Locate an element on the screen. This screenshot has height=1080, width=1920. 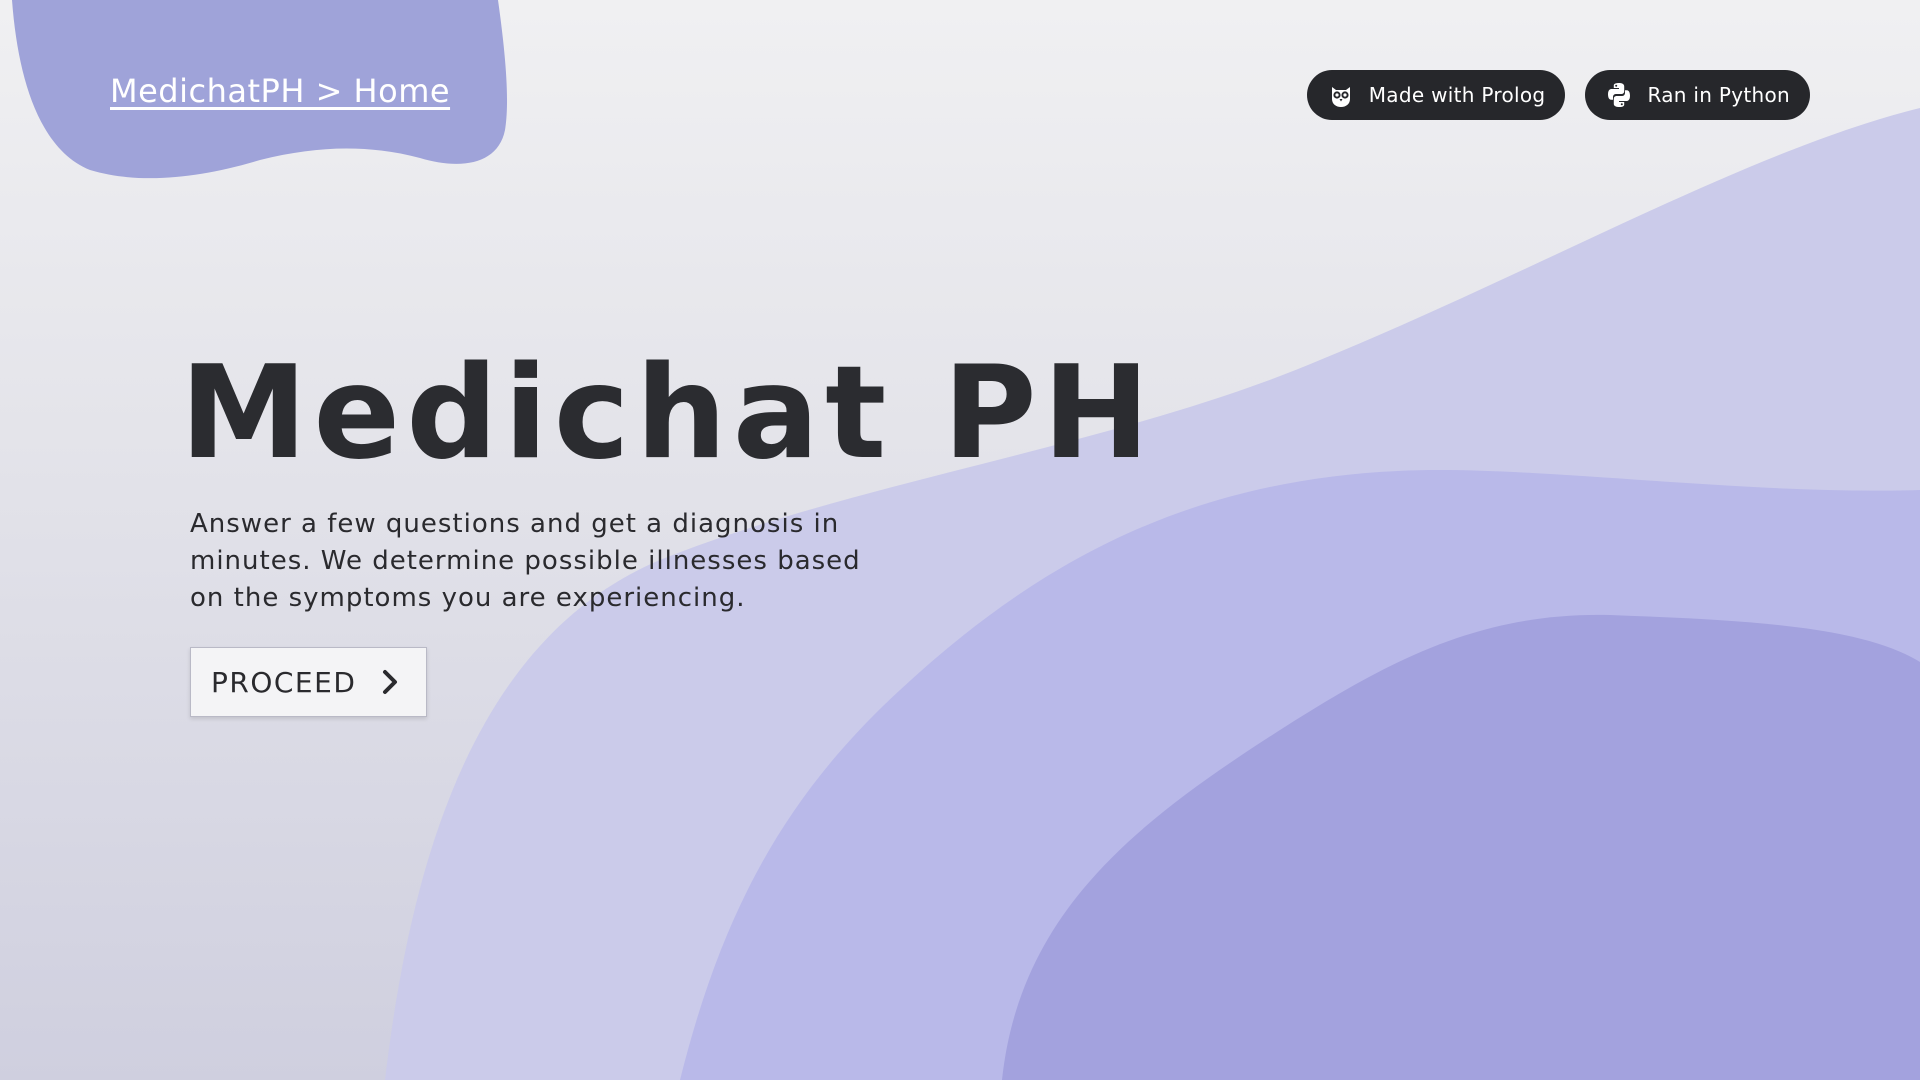
python-icon is located at coordinates (1619, 95).